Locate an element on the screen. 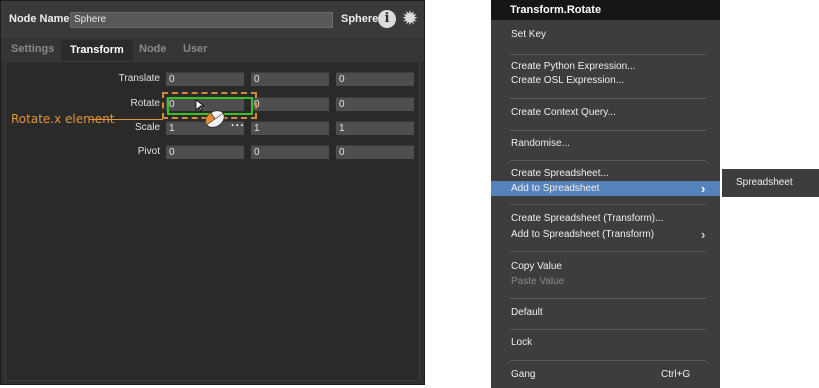 This screenshot has width=819, height=388. gear-icon: ✹ is located at coordinates (410, 18).